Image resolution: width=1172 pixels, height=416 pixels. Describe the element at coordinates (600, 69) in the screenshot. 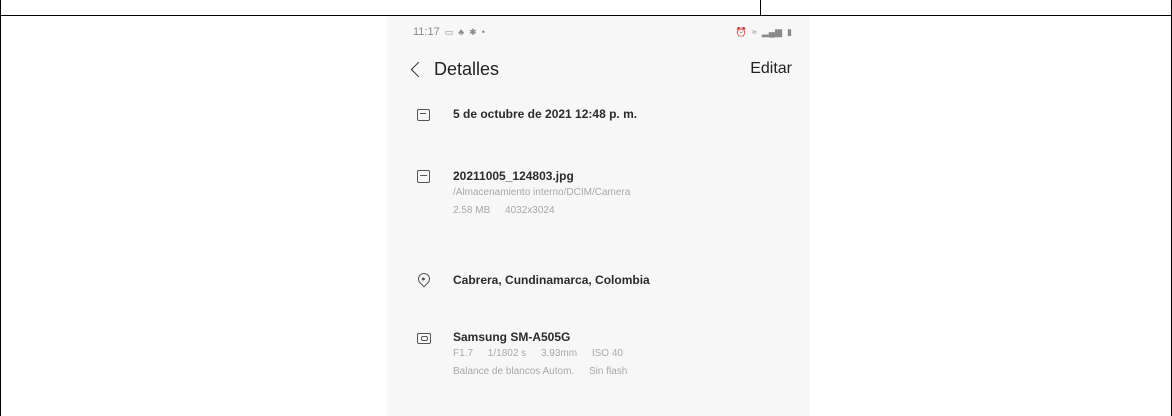

I see `app-header: Detalles Editar` at that location.